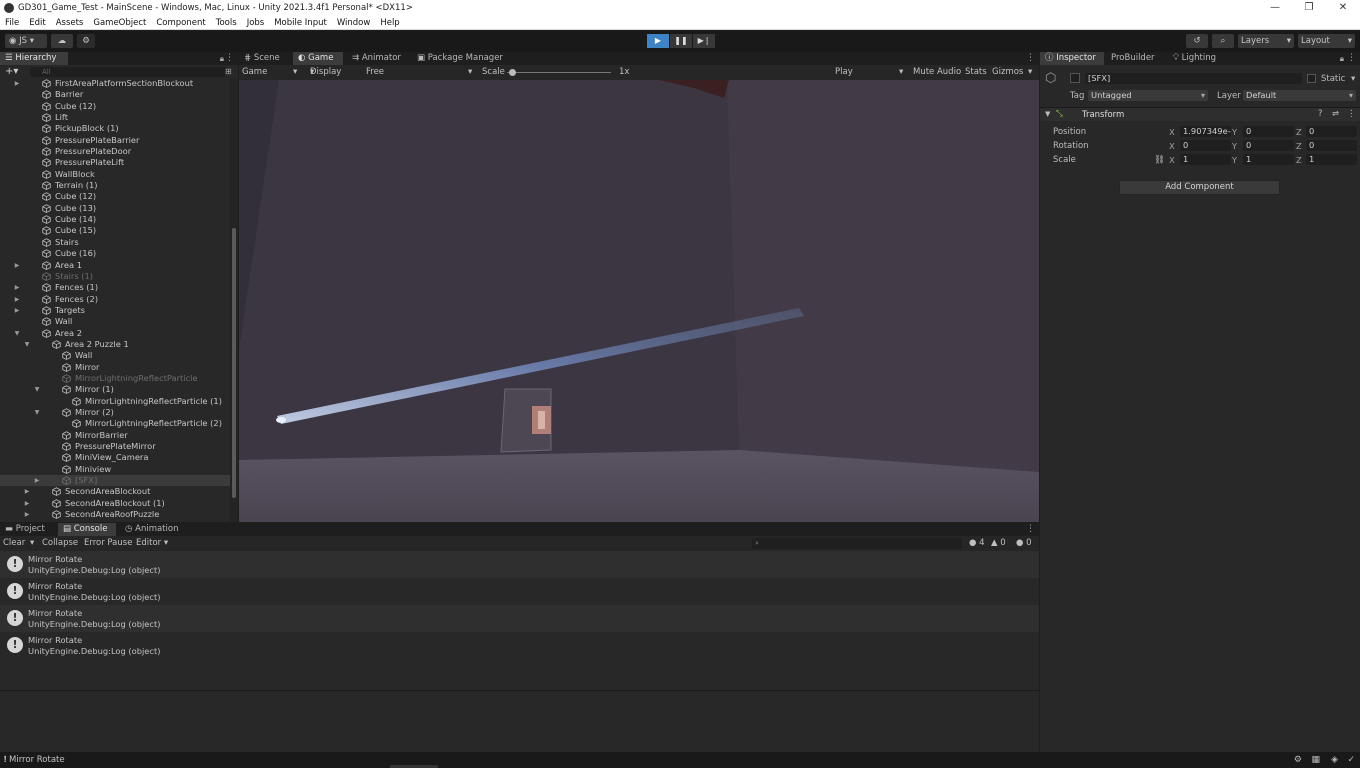  Describe the element at coordinates (1223, 41) in the screenshot. I see `search-button: ⌕` at that location.